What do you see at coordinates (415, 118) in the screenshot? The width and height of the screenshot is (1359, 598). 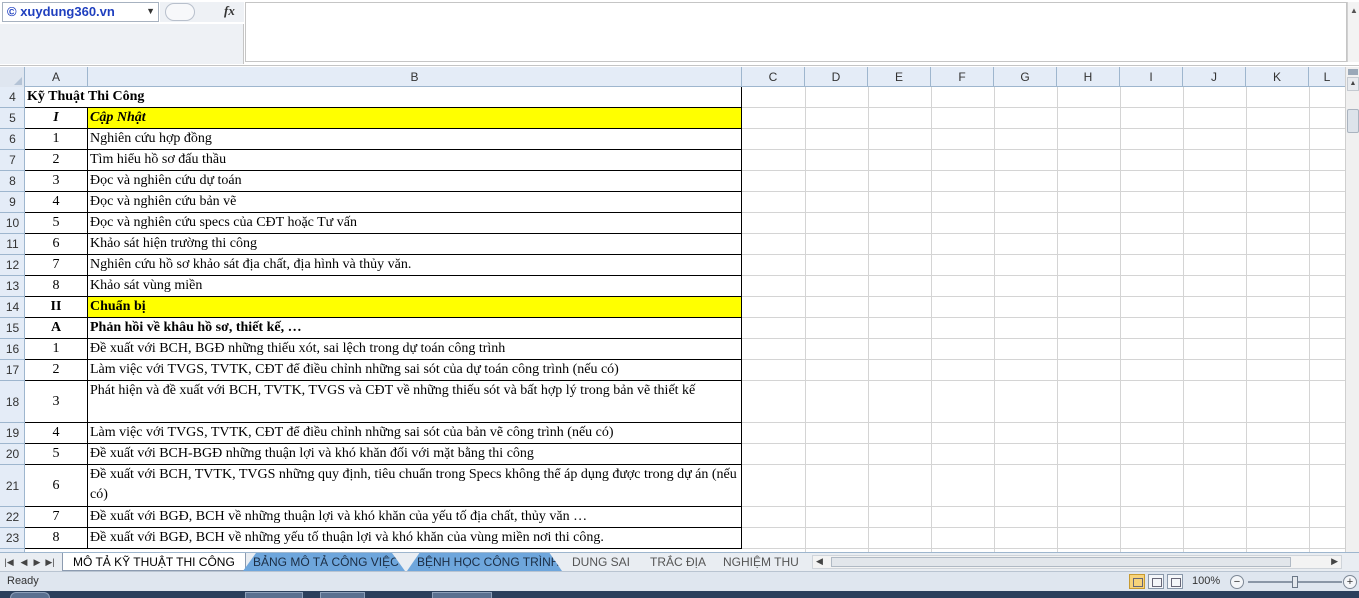 I see `cell-b5: Cập Nhật` at bounding box center [415, 118].